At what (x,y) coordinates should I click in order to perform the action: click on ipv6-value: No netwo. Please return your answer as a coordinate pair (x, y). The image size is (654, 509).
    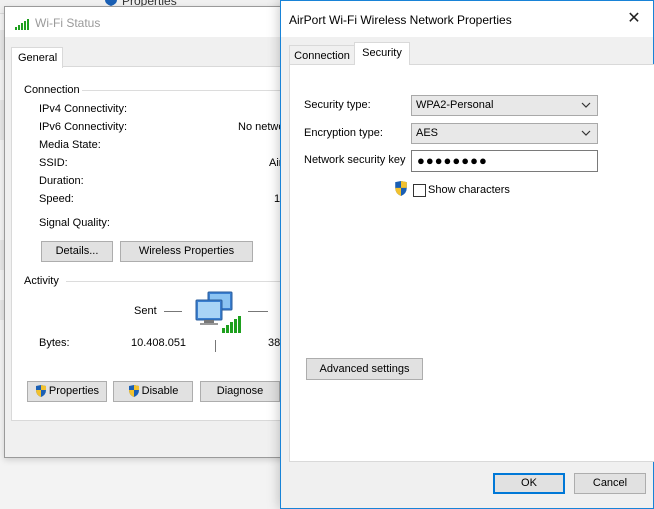
    Looking at the image, I should click on (261, 127).